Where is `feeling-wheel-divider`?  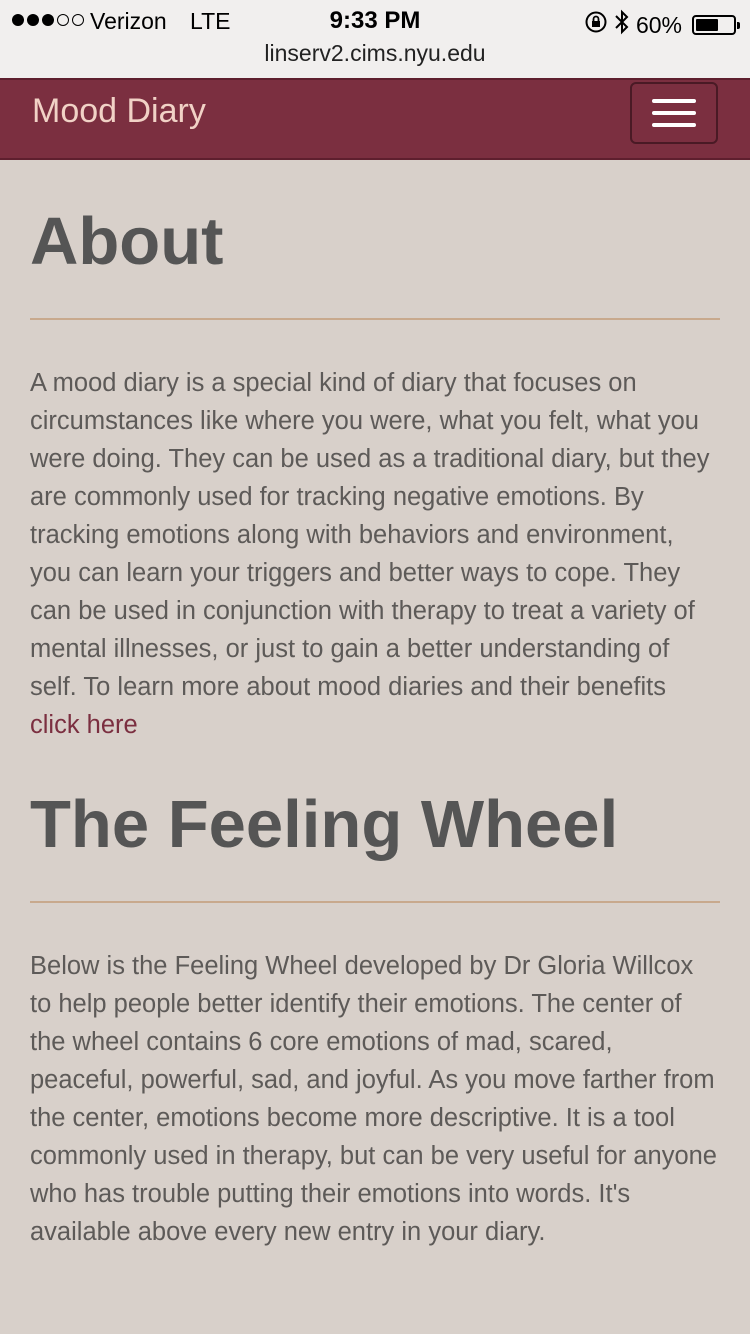 feeling-wheel-divider is located at coordinates (375, 902).